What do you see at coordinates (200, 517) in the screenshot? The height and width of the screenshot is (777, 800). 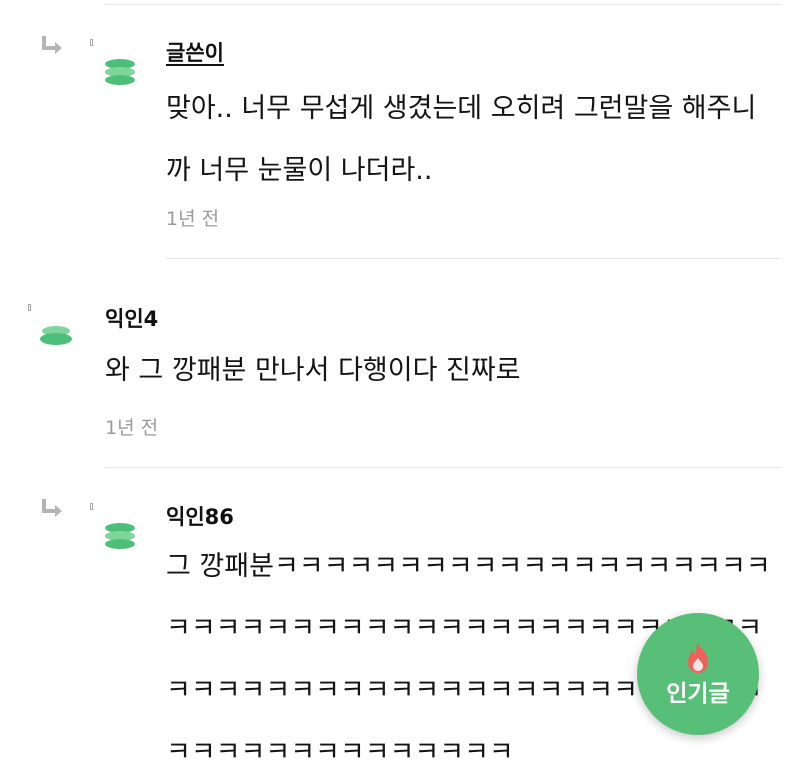 I see `comment-author: 익인86` at bounding box center [200, 517].